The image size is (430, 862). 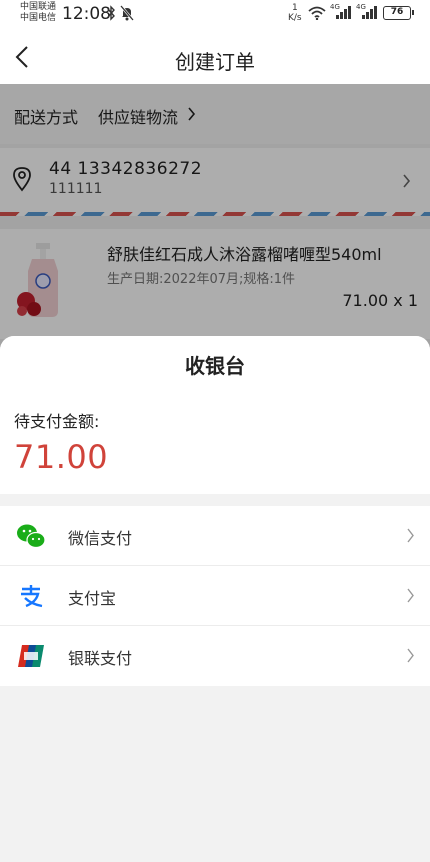 I want to click on status-bar: 中国联通 中国电信 12:08 1 K/s 4G 4G 76, so click(x=215, y=15).